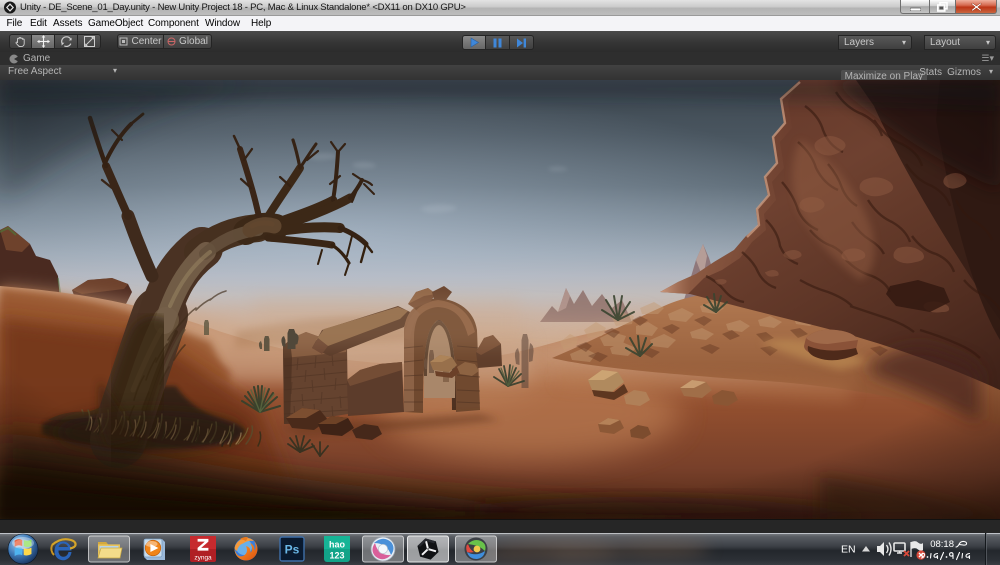  What do you see at coordinates (337, 545) in the screenshot?
I see `svg-text: hao` at bounding box center [337, 545].